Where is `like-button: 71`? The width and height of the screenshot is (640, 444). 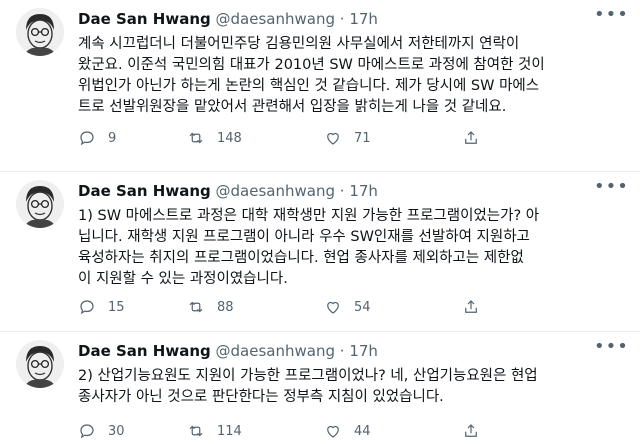 like-button: 71 is located at coordinates (393, 138).